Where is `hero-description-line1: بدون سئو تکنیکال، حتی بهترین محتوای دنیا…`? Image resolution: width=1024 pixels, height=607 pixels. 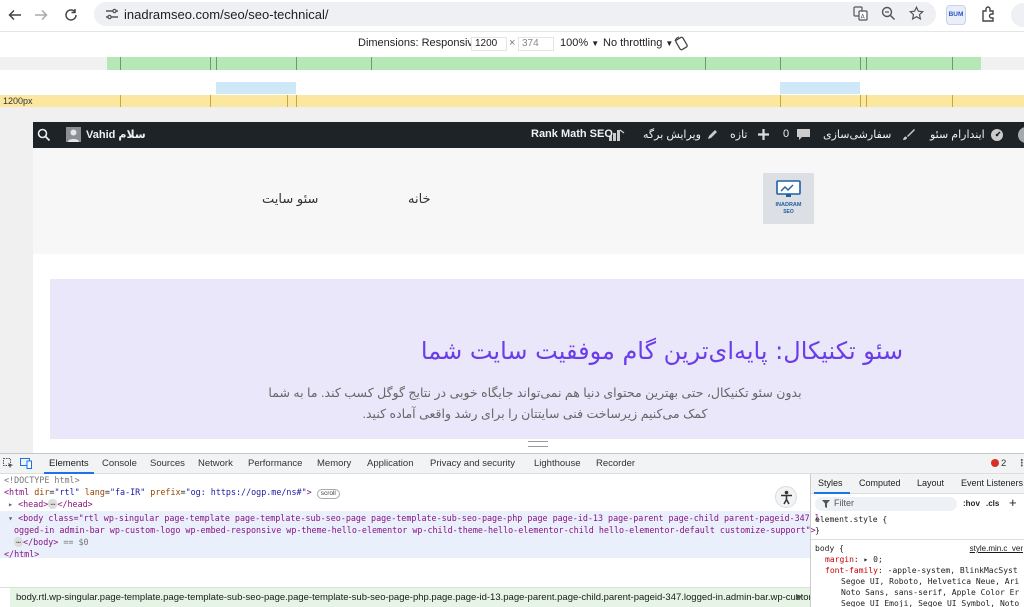
hero-description-line1: بدون سئو تکنیکال، حتی بهترین محتوای دنیا… is located at coordinates (535, 393).